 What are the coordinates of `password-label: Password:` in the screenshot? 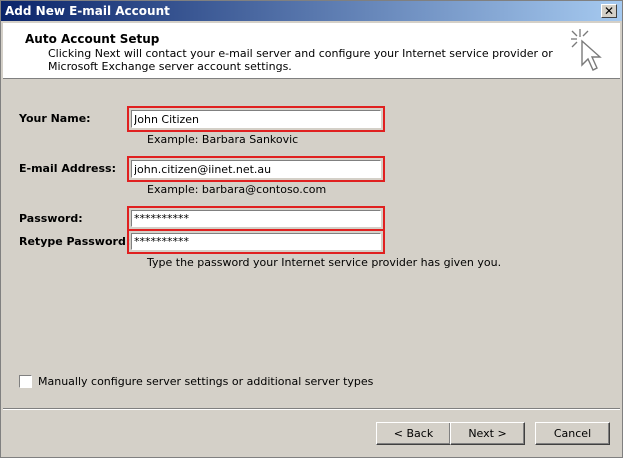 It's located at (51, 218).